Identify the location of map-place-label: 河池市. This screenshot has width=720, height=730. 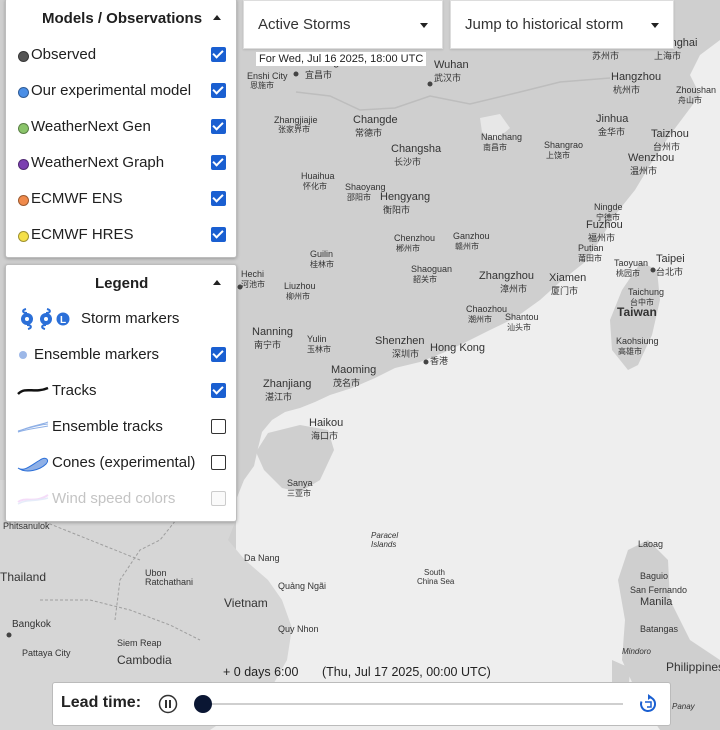
(253, 284).